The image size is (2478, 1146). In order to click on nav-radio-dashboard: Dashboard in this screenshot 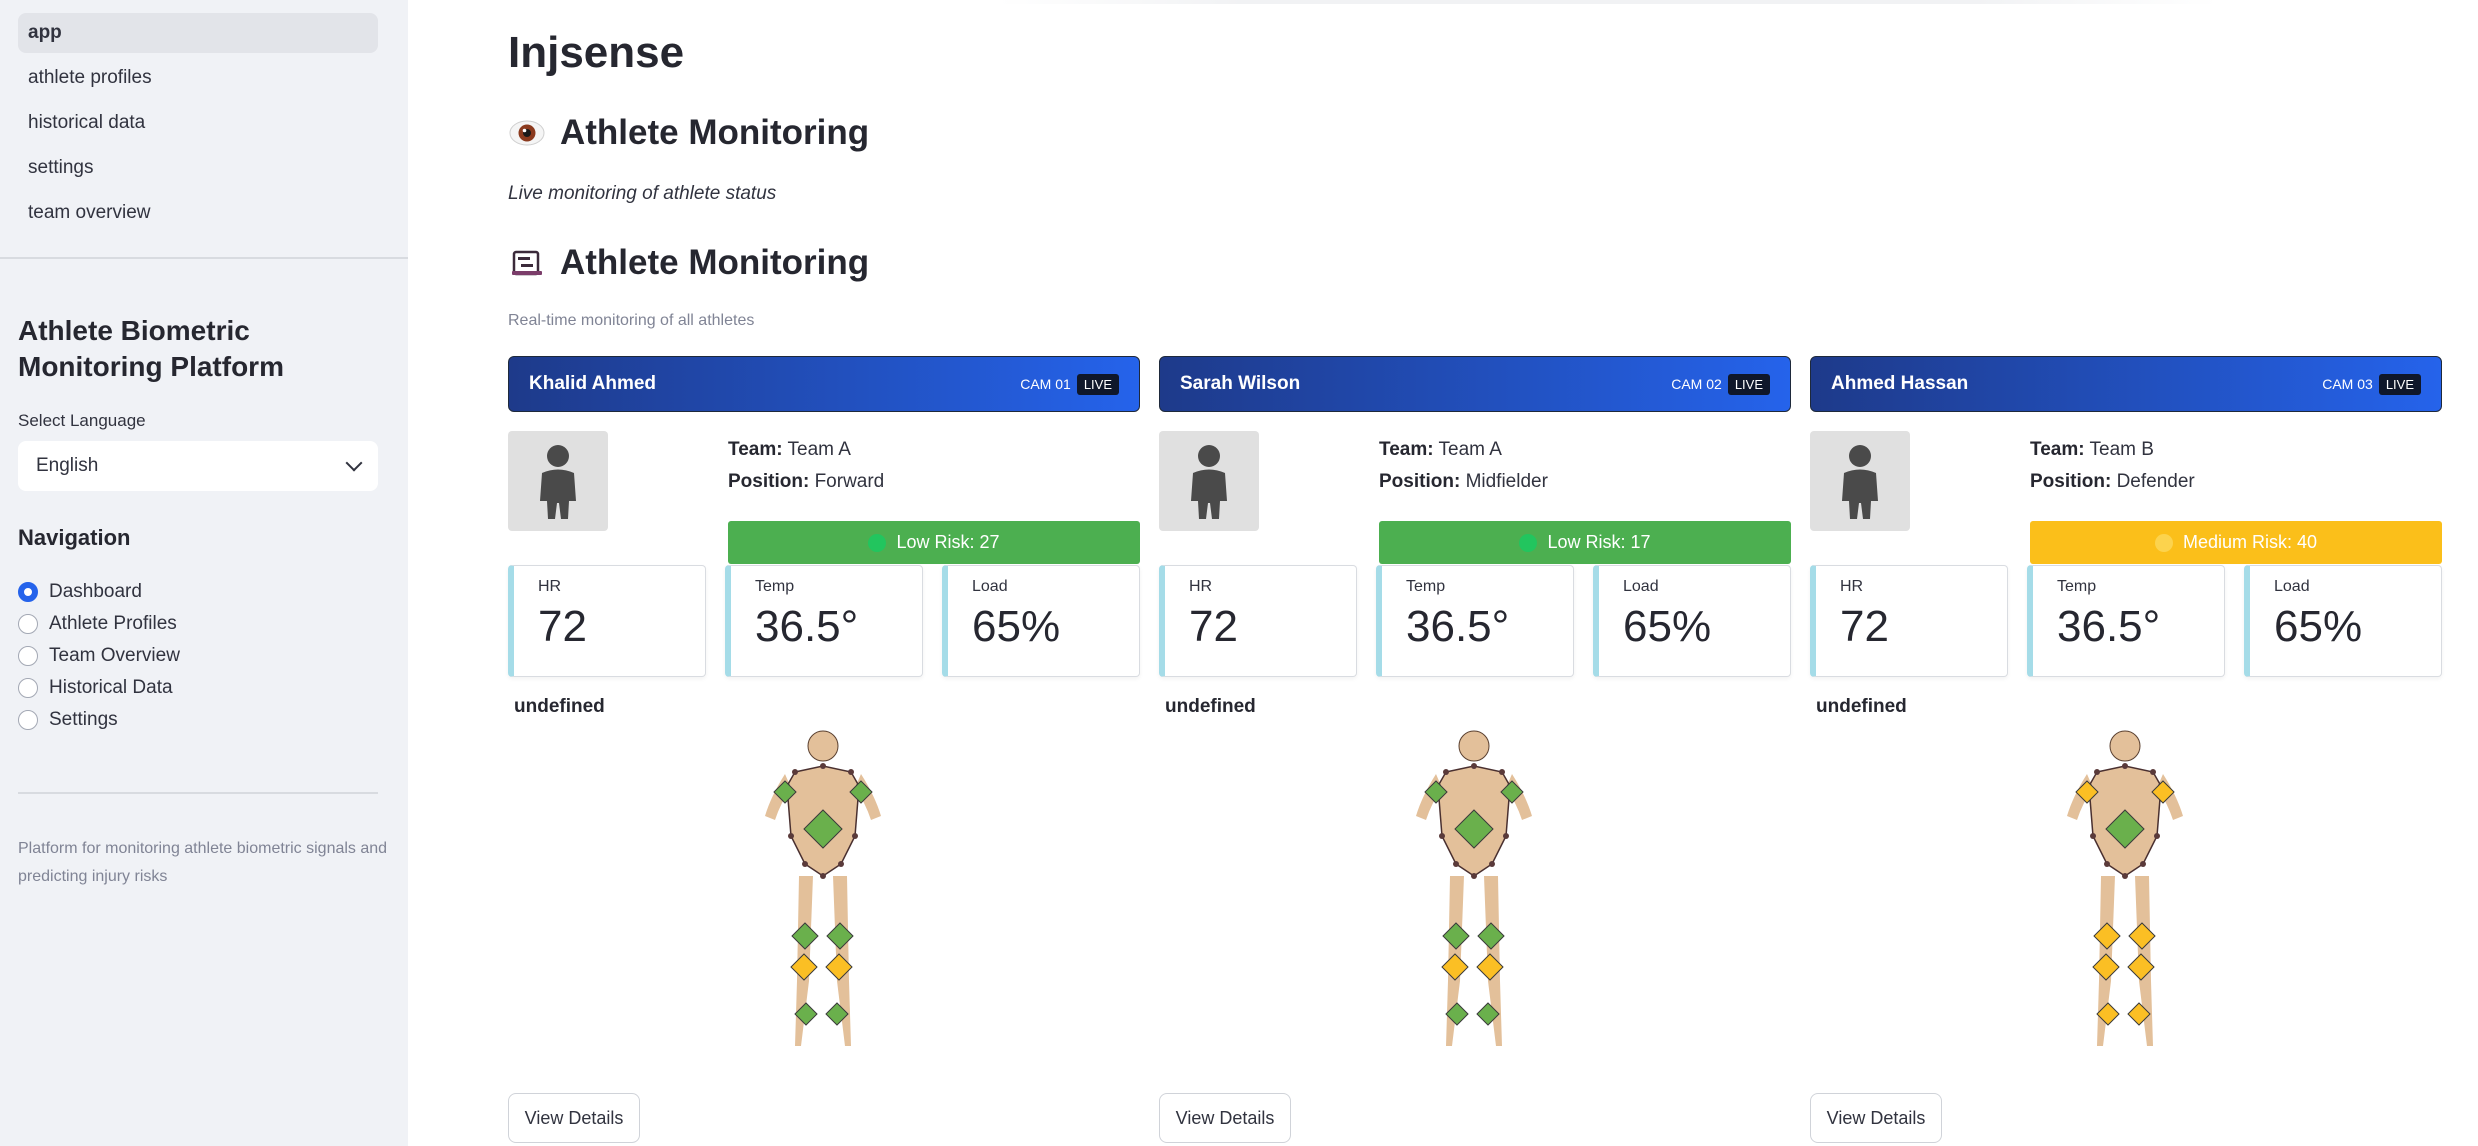, I will do `click(99, 592)`.